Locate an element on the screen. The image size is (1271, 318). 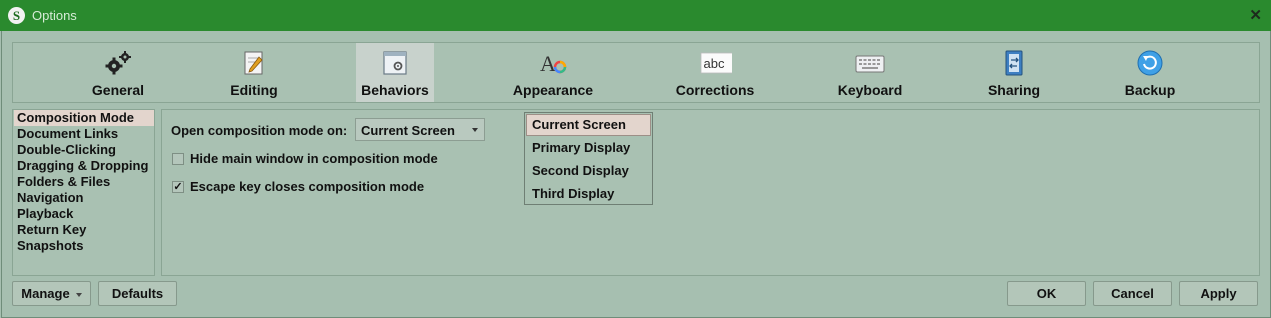
close-icon: ✕ is located at coordinates (1255, 15).